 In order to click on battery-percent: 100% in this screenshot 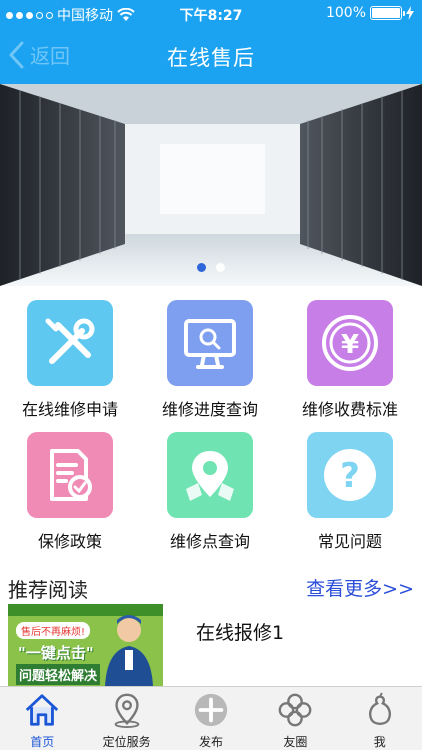, I will do `click(345, 13)`.